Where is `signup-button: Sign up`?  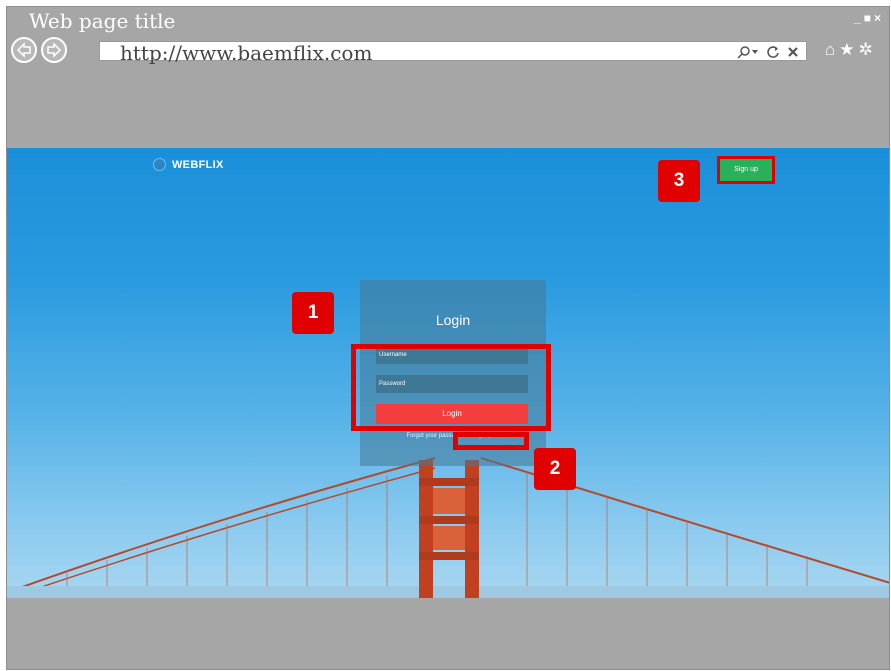
signup-button: Sign up is located at coordinates (746, 170).